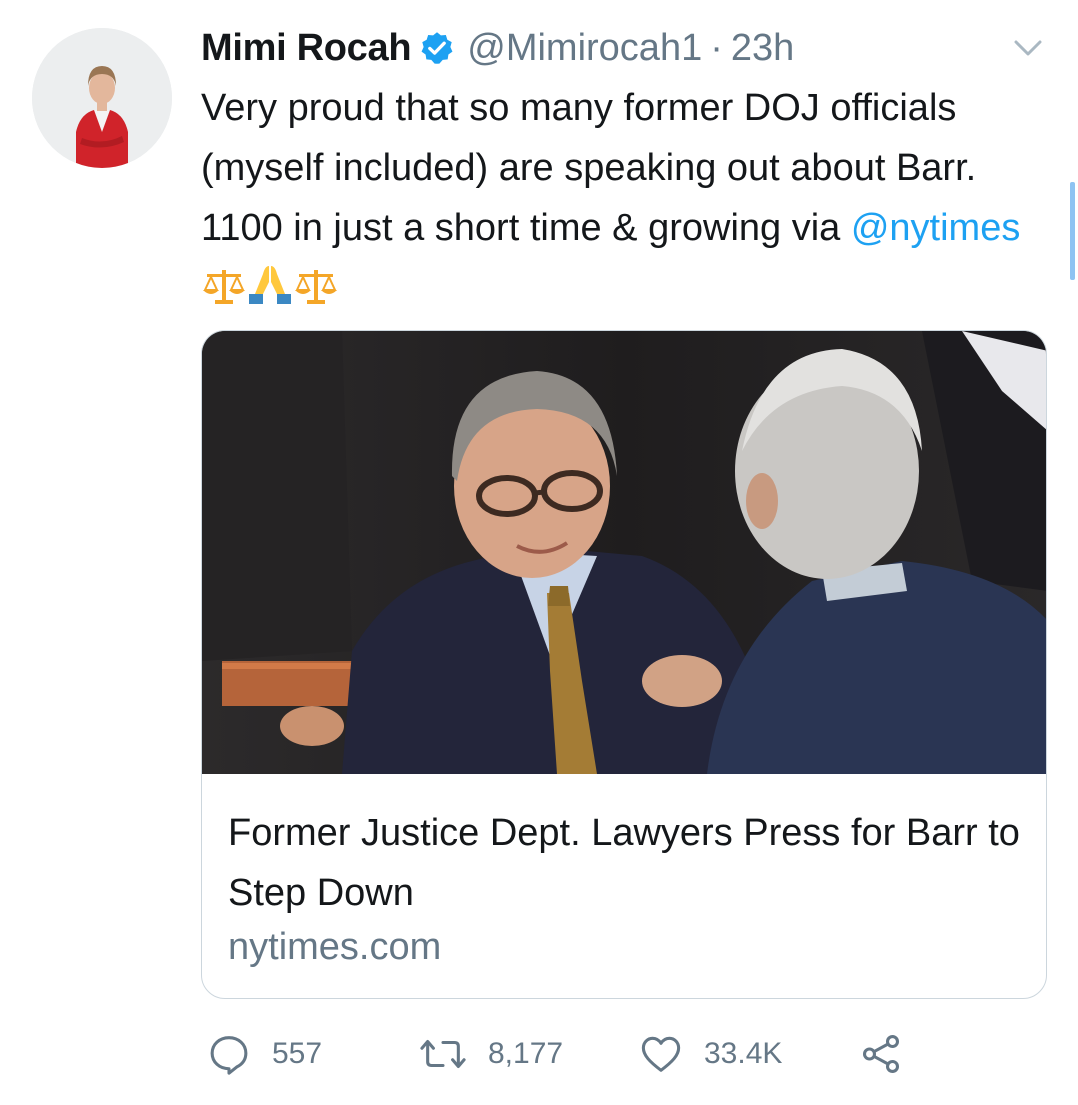 This screenshot has height=1105, width=1078. I want to click on tweet-header: Mimi Rocah @Mimirocah1 · 23h, so click(497, 48).